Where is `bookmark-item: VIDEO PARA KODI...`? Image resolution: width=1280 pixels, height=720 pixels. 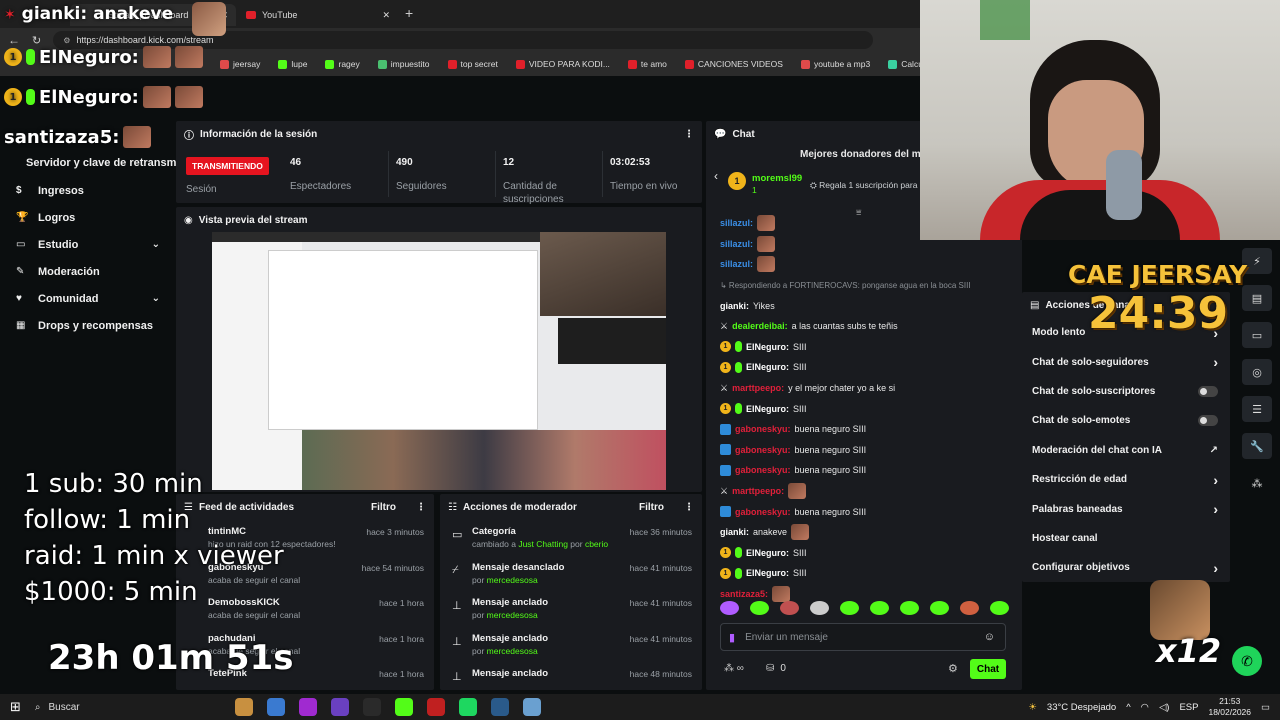
bookmark-item: VIDEO PARA KODI... is located at coordinates (562, 64).